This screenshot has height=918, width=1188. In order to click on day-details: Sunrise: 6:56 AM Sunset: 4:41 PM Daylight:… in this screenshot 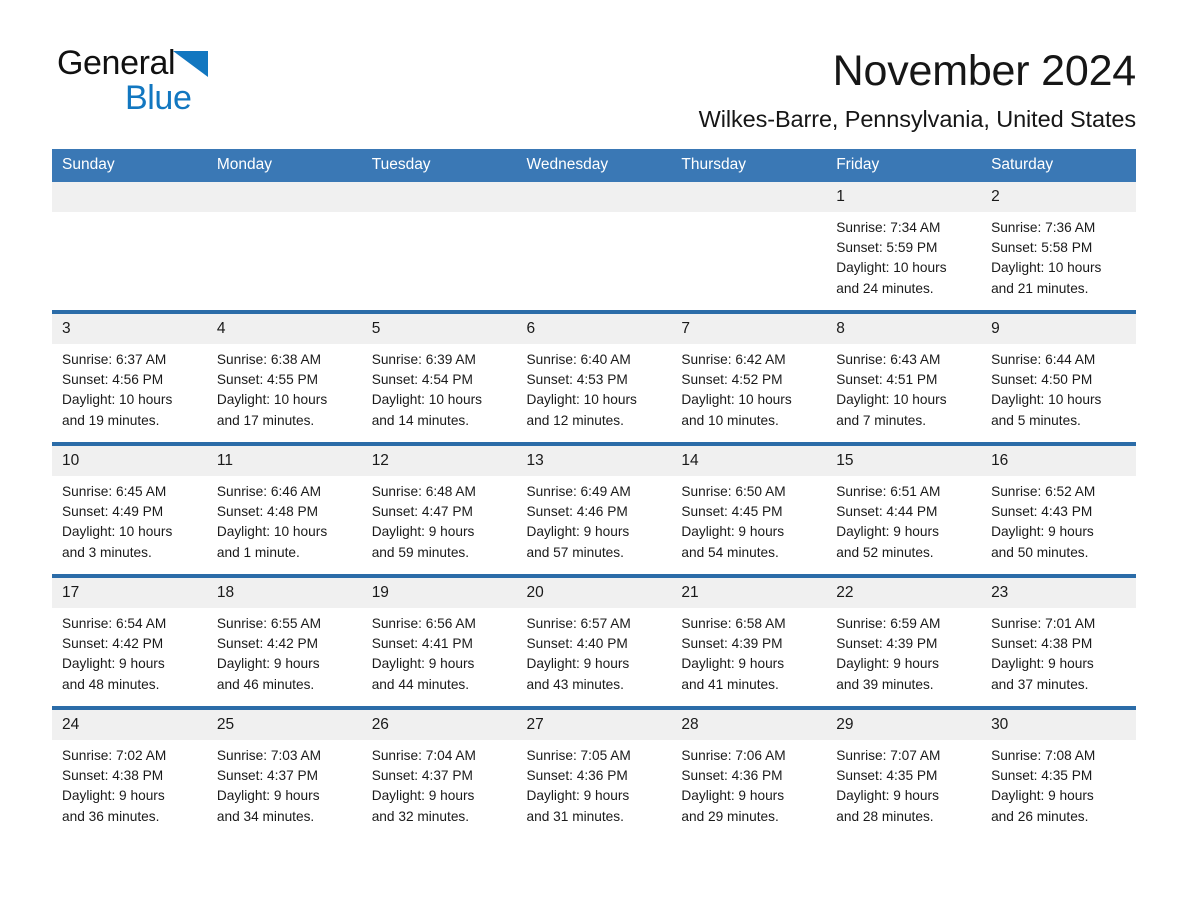, I will do `click(439, 657)`.